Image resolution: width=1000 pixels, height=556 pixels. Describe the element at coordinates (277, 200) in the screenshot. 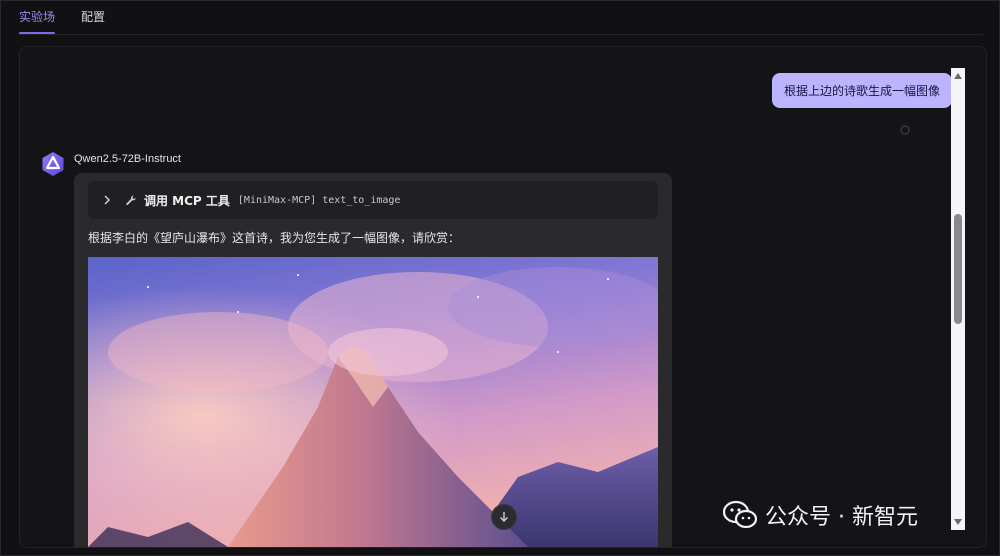

I see `tool-server-label: [MiniMax-MCP]` at that location.